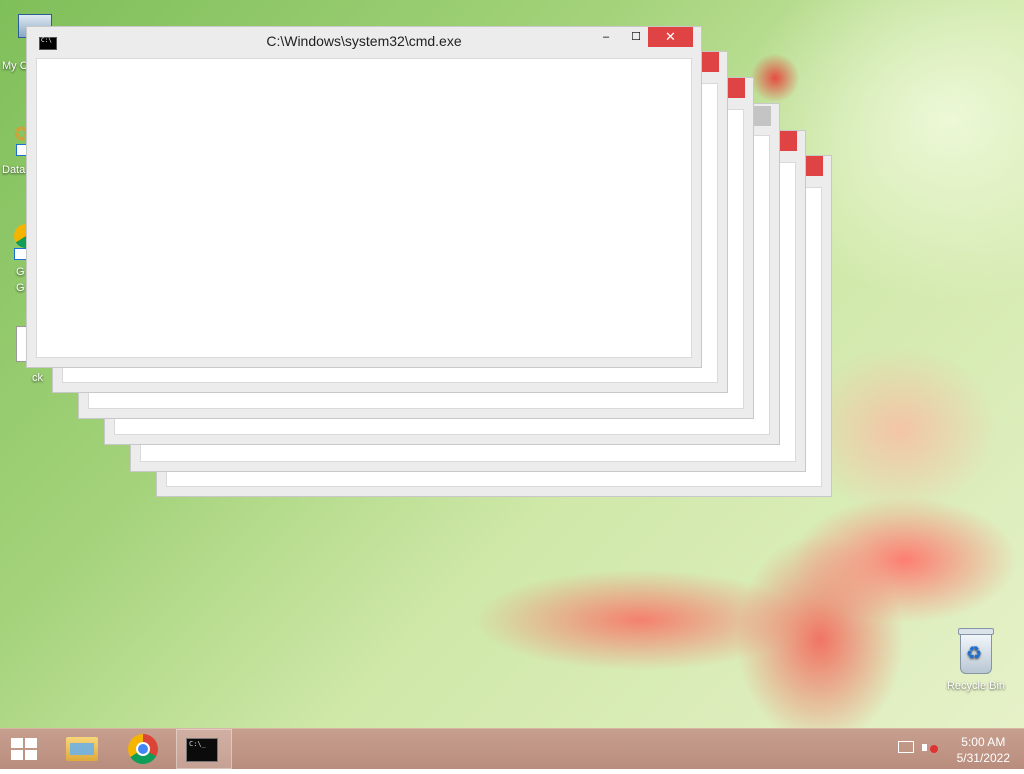 The width and height of the screenshot is (1024, 774). What do you see at coordinates (983, 742) in the screenshot?
I see `clock-time: 5:00 AM` at bounding box center [983, 742].